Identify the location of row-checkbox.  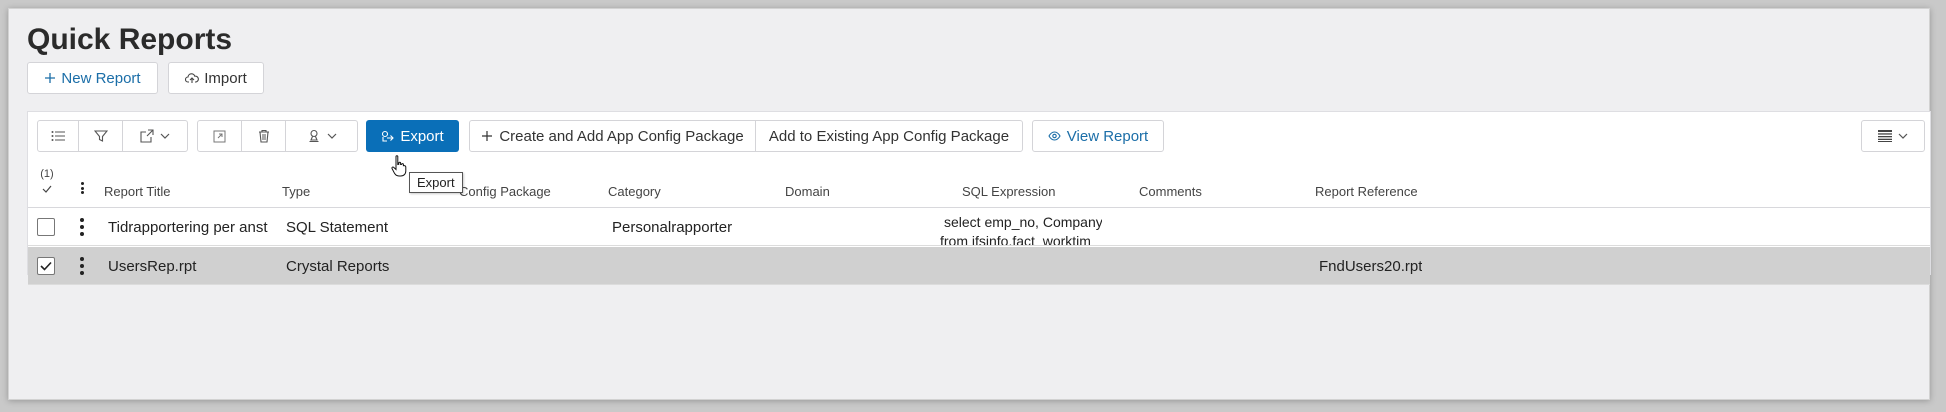
(46, 227).